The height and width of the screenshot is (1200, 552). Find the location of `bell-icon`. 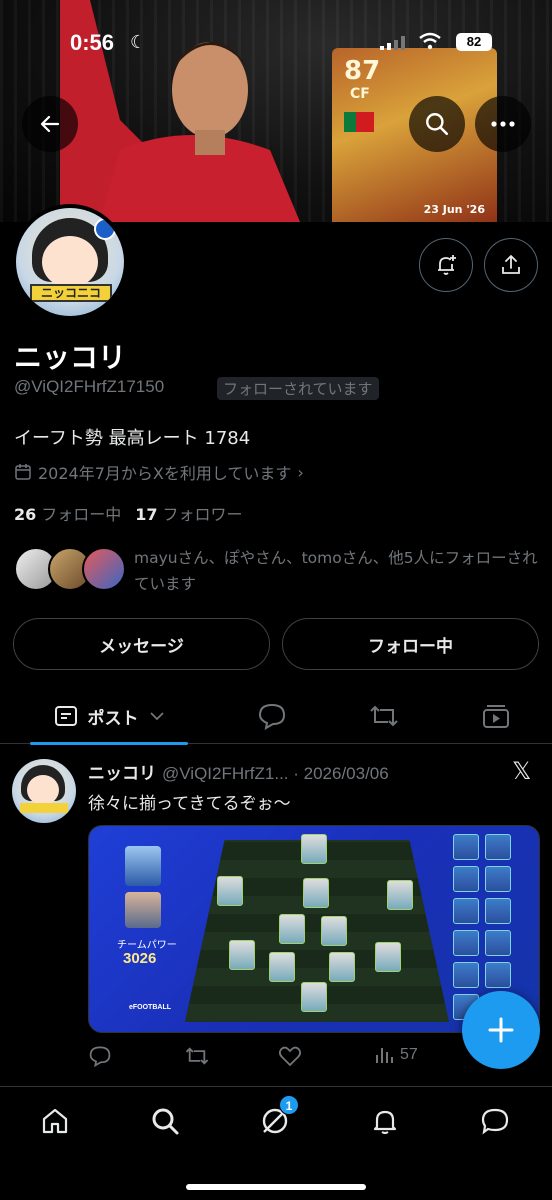

bell-icon is located at coordinates (385, 1122).